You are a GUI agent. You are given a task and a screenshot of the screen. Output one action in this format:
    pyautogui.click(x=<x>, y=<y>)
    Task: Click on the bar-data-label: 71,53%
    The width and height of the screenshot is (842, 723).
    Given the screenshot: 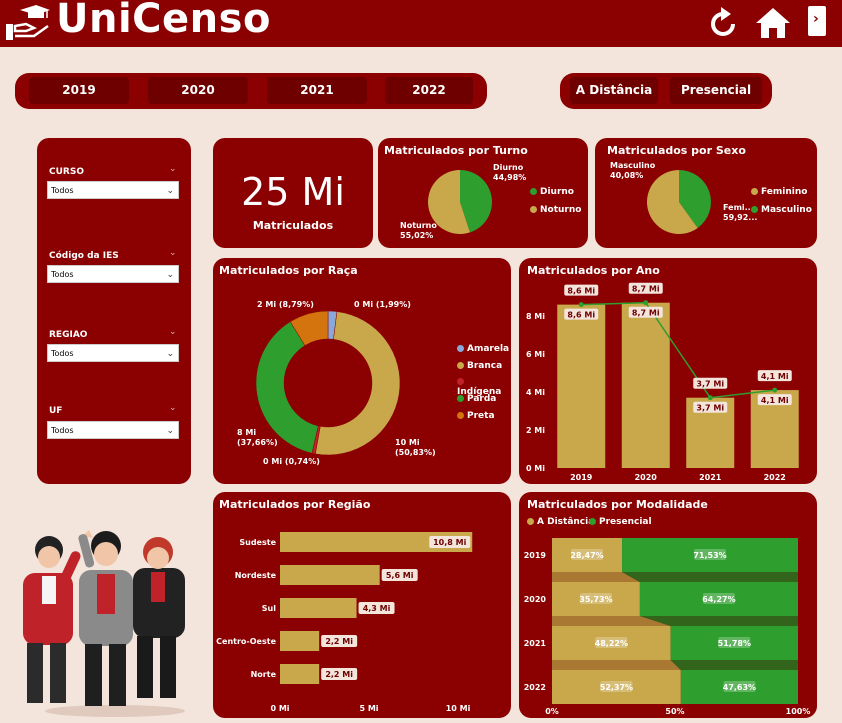 What is the action you would take?
    pyautogui.click(x=709, y=555)
    